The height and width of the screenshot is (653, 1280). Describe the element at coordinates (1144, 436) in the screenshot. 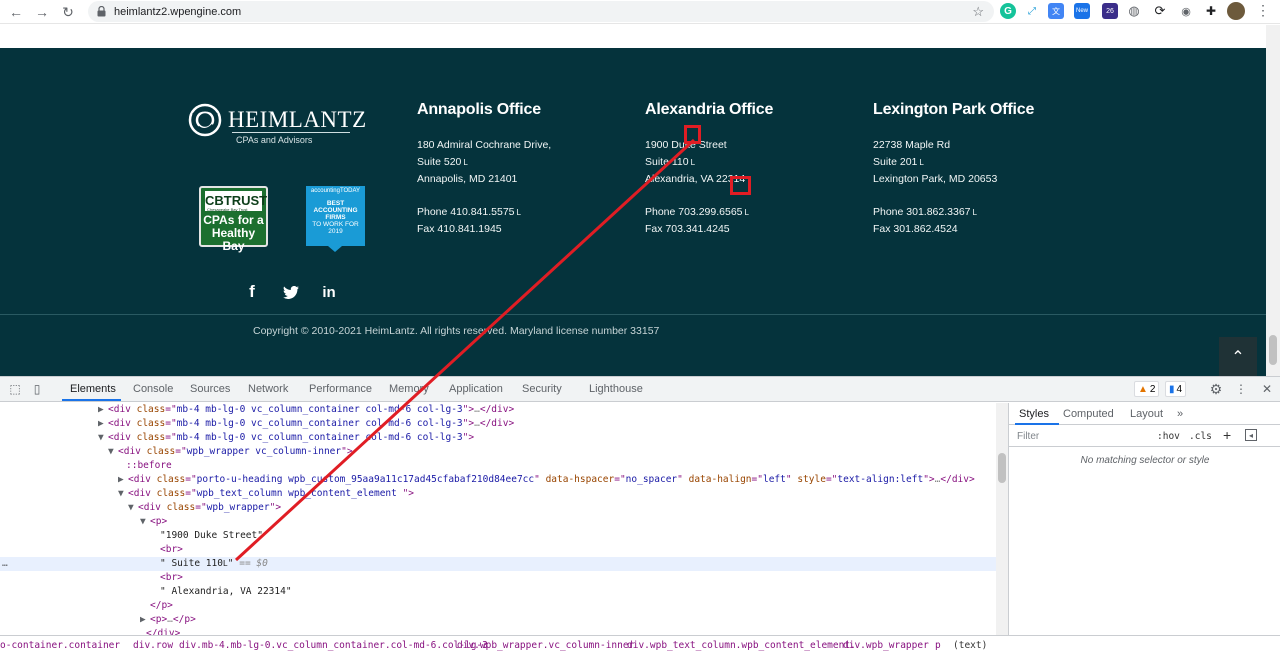

I see `styles-filter-bar: Filter :hov .cls + ◂` at that location.